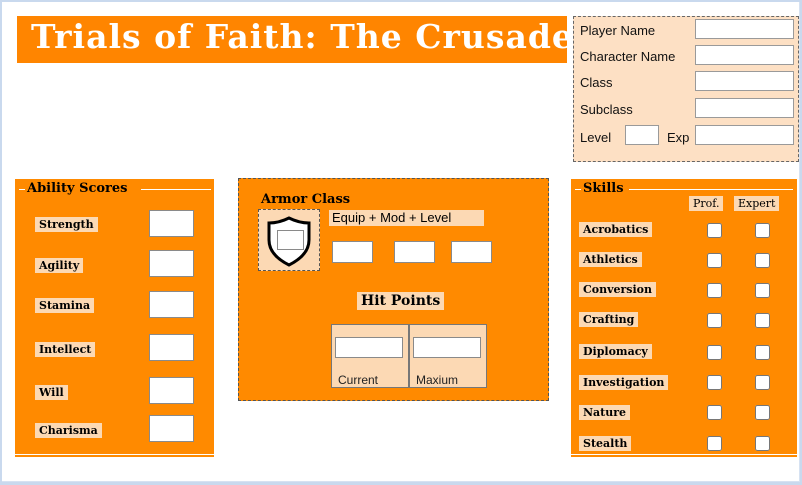 Image resolution: width=802 pixels, height=485 pixels. Describe the element at coordinates (414, 252) in the screenshot. I see `mod-input` at that location.